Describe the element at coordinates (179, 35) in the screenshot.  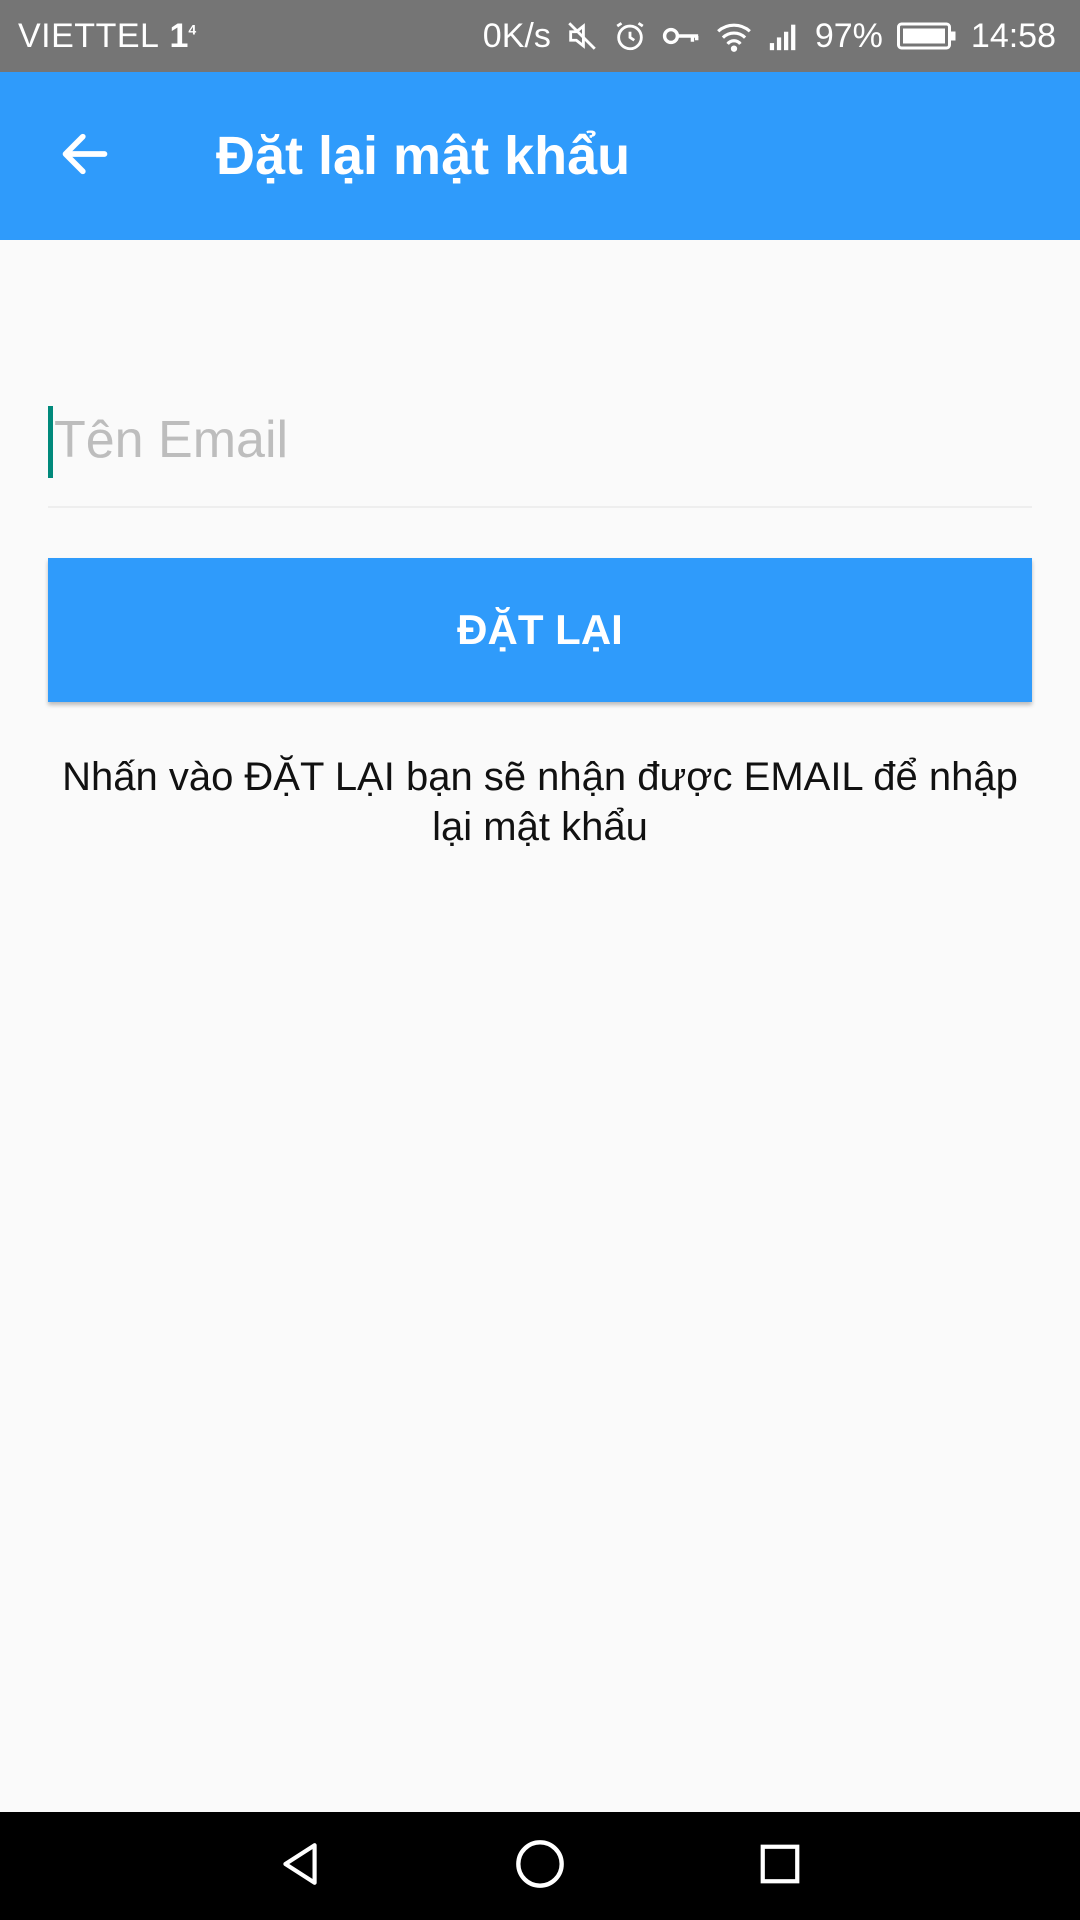
I see `network-type-main: 1` at that location.